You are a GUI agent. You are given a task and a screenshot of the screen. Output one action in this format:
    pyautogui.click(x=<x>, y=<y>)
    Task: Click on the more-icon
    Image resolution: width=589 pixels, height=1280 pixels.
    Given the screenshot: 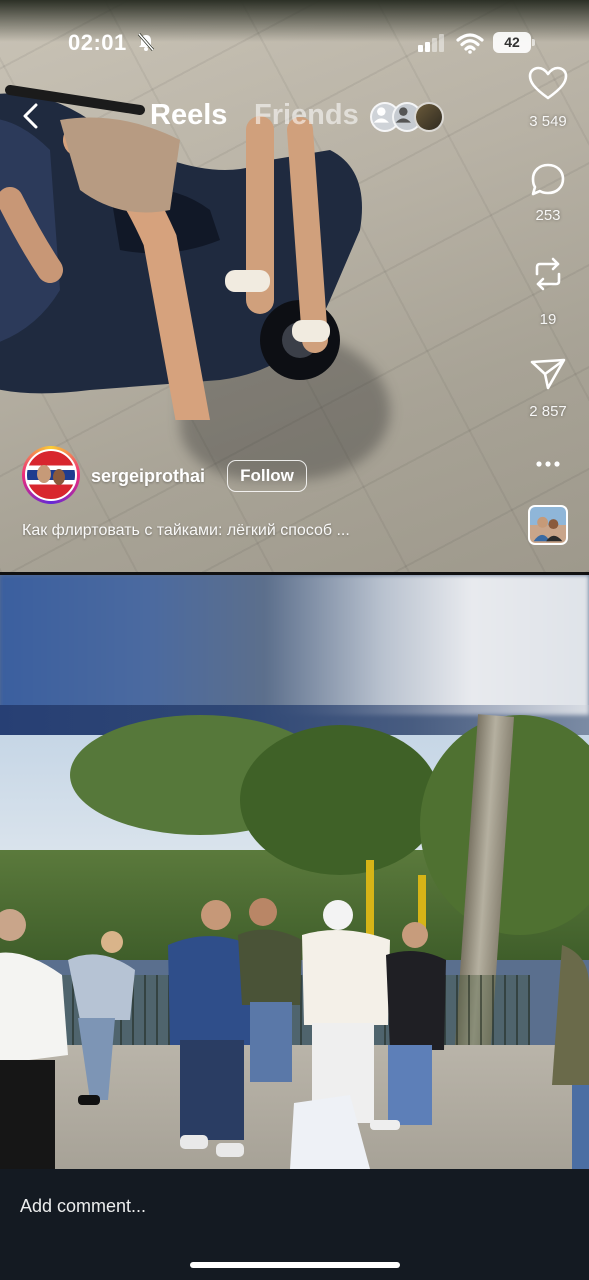 What is the action you would take?
    pyautogui.click(x=548, y=466)
    